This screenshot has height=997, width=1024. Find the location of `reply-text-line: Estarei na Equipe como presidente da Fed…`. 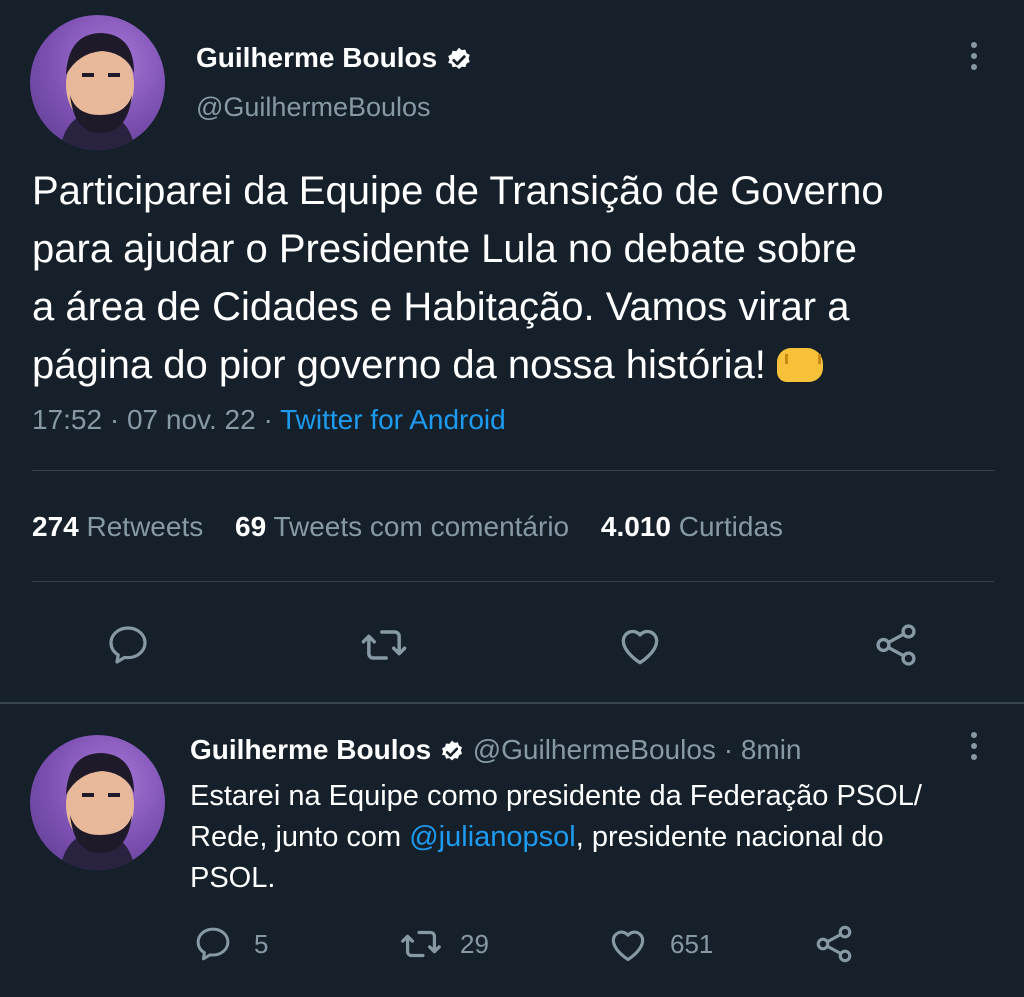

reply-text-line: Estarei na Equipe como presidente da Fed… is located at coordinates (556, 796).